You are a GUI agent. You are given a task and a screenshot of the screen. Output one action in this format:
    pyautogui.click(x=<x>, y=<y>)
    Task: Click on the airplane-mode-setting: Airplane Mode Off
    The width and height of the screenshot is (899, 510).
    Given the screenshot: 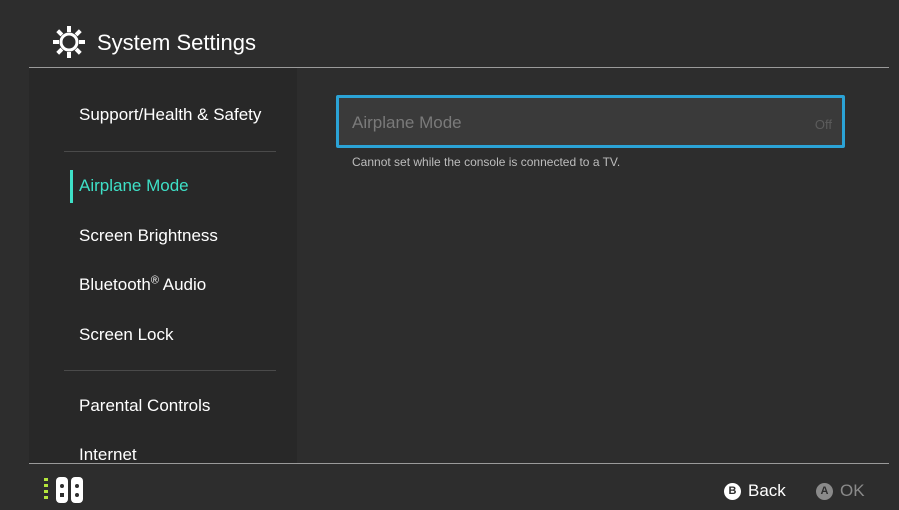 What is the action you would take?
    pyautogui.click(x=590, y=121)
    